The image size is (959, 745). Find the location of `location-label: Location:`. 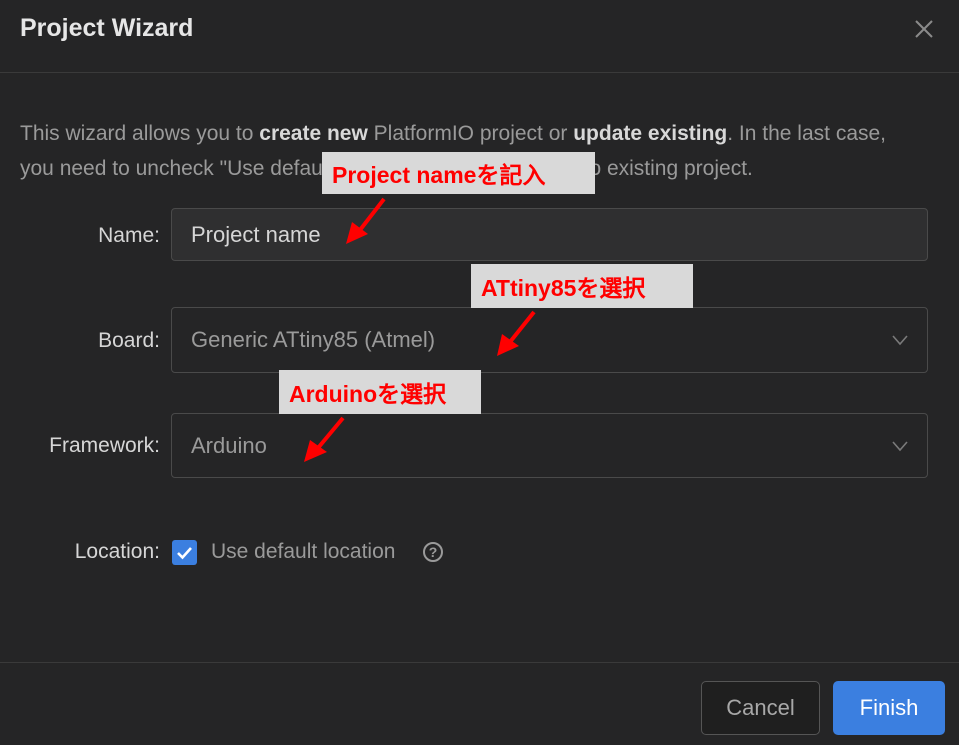

location-label: Location: is located at coordinates (117, 551).